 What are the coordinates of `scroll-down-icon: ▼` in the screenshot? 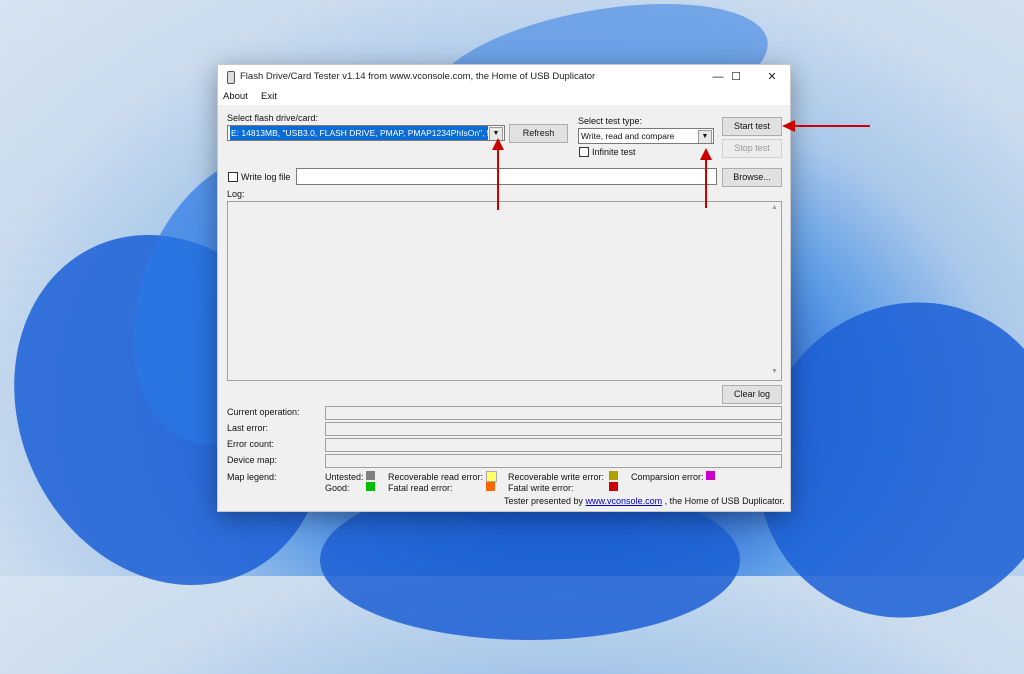 It's located at (774, 371).